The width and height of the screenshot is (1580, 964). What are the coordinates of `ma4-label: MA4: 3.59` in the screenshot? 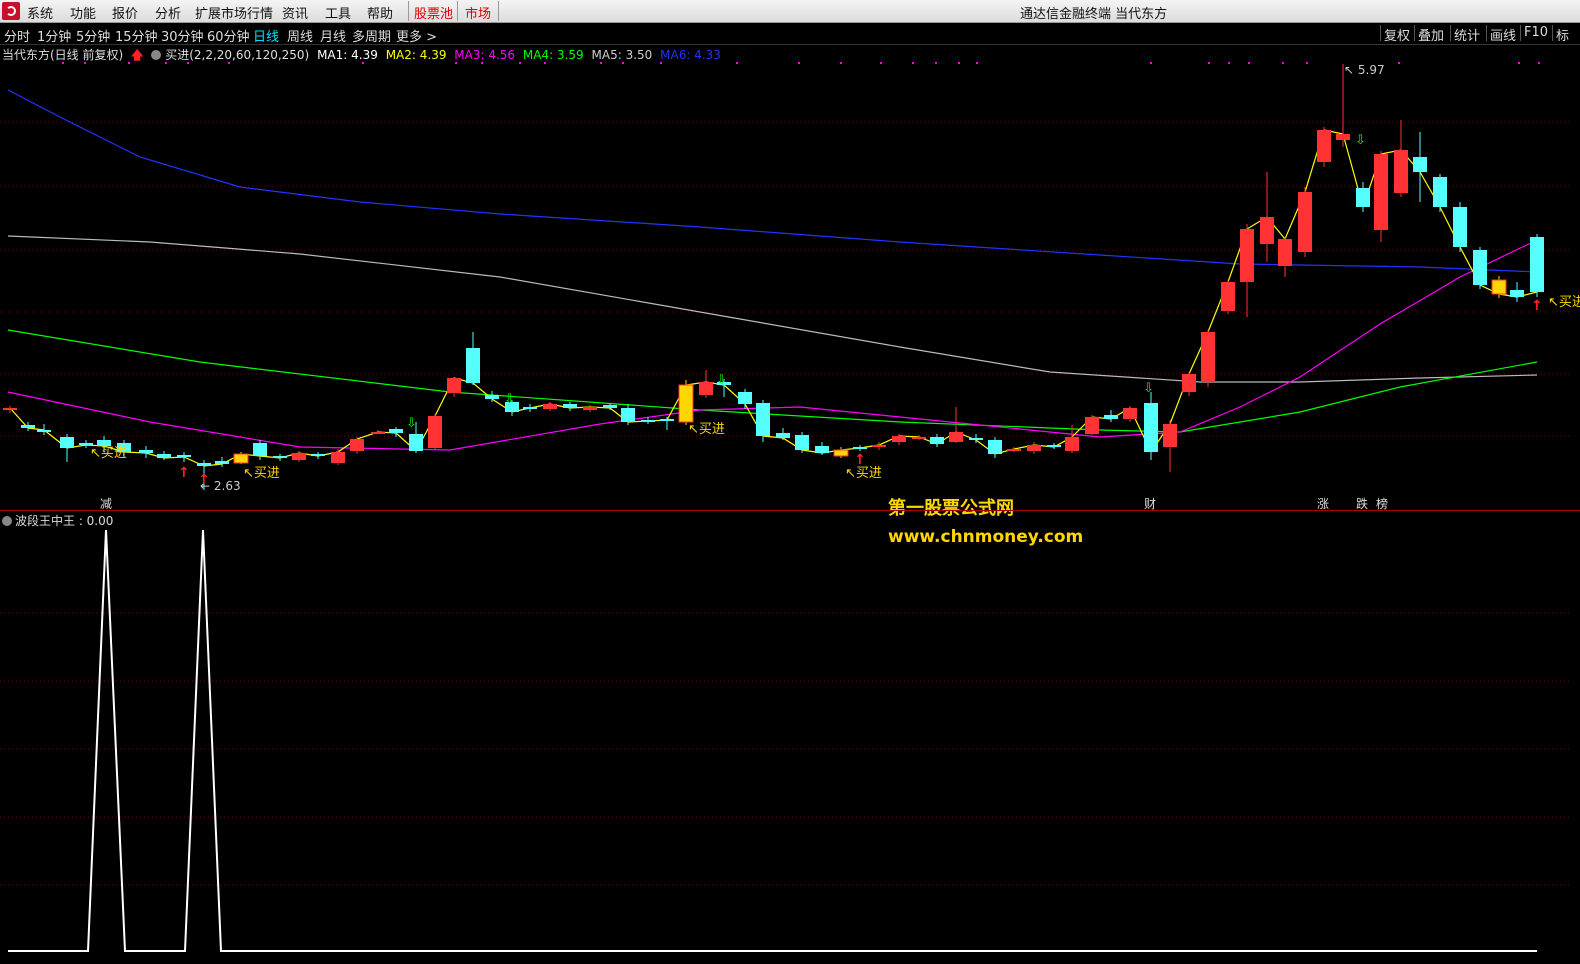 It's located at (553, 55).